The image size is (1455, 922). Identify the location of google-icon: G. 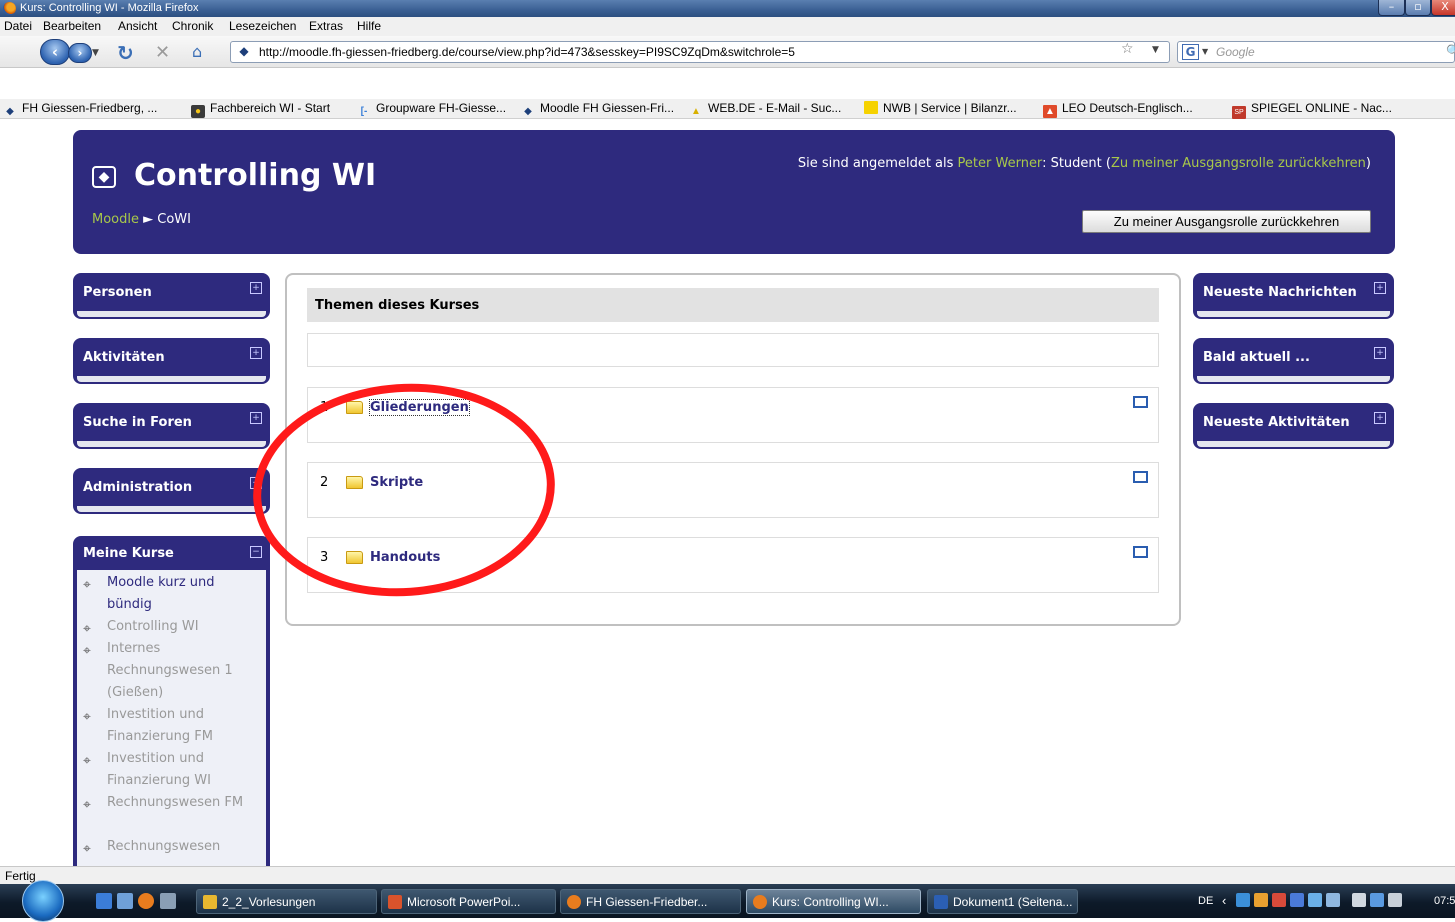
(1190, 52).